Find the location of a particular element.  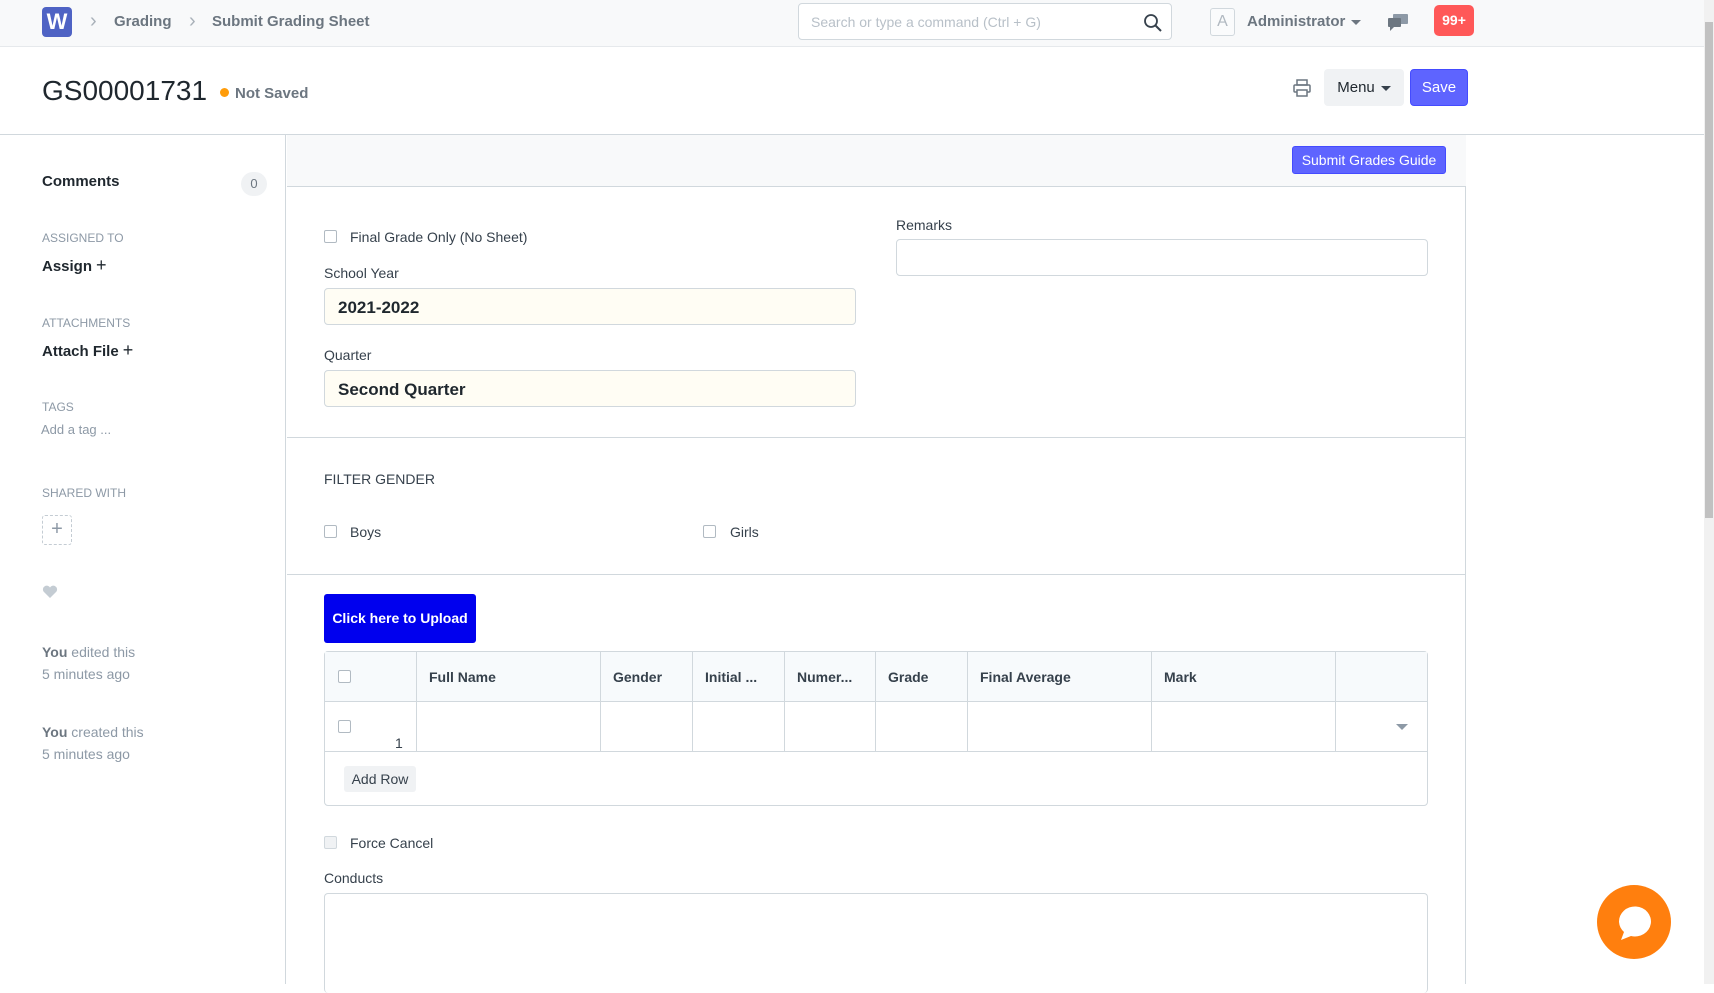

search-box is located at coordinates (985, 21).